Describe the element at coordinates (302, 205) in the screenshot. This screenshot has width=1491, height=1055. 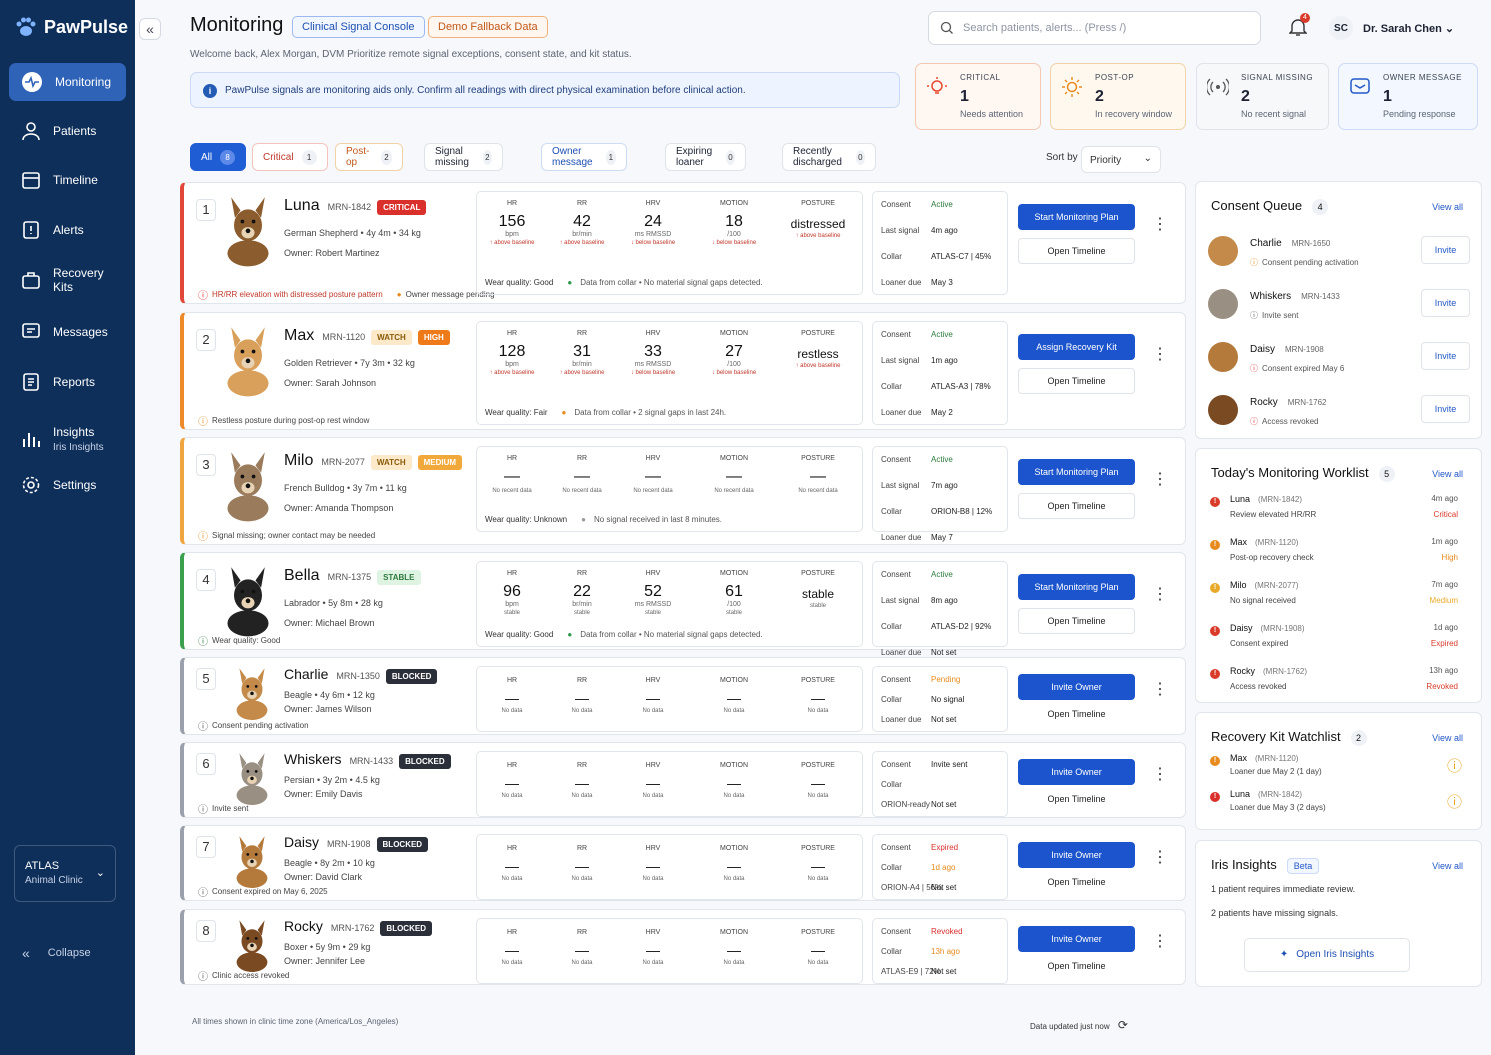
I see `patient-name: Luna` at that location.